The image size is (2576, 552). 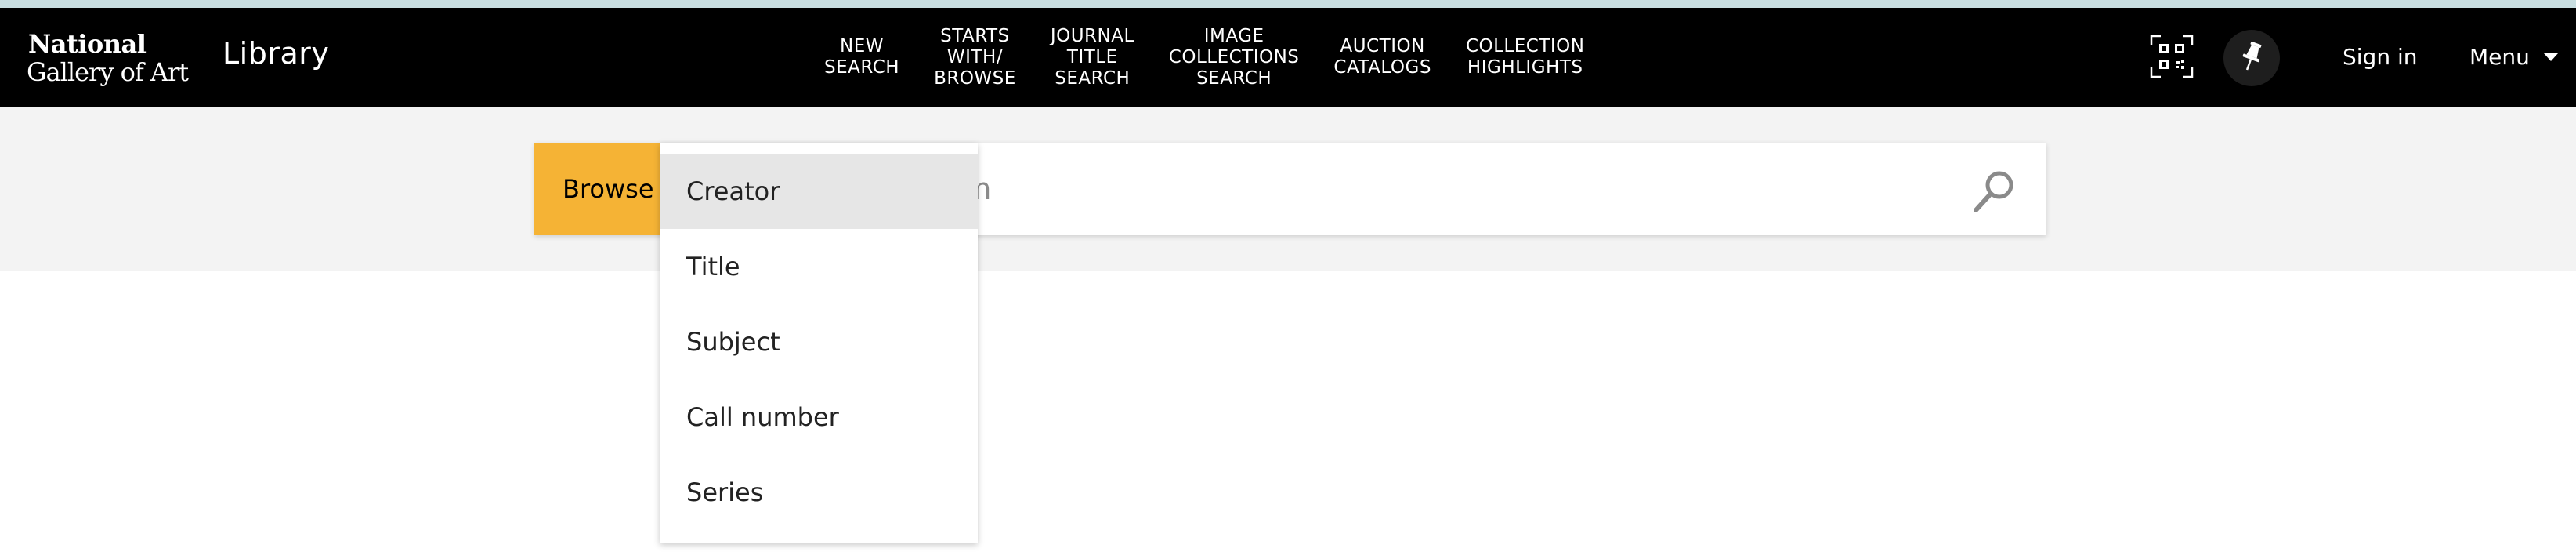 I want to click on magnifier-icon, so click(x=1995, y=195).